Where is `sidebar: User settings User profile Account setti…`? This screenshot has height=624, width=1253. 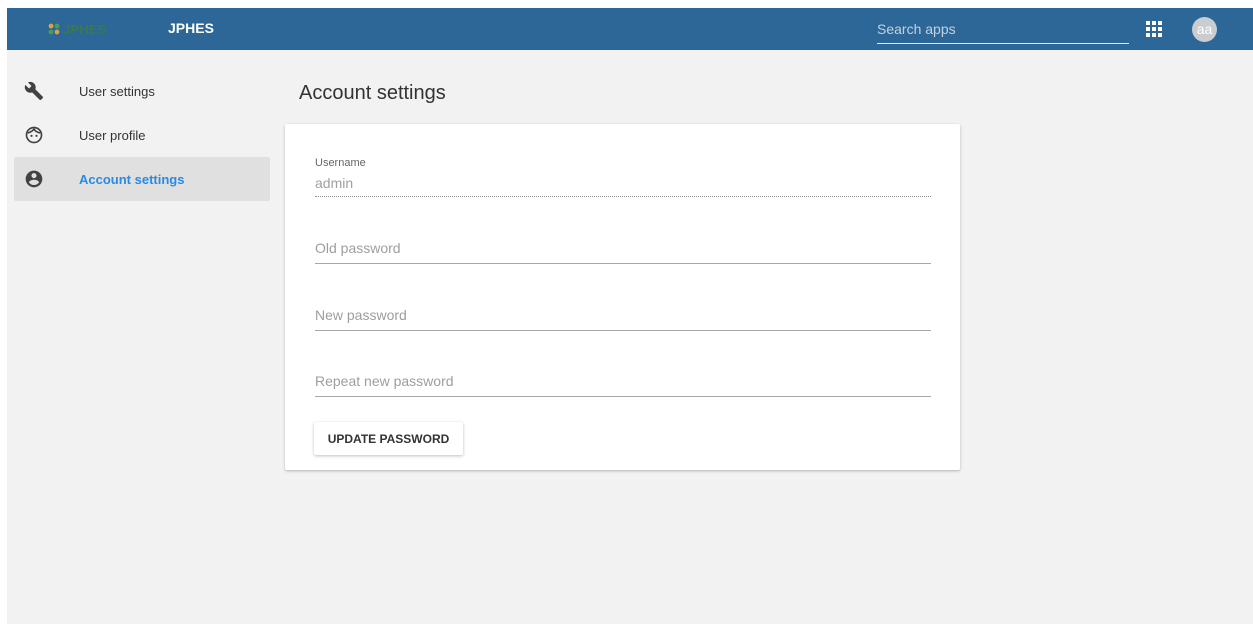 sidebar: User settings User profile Account setti… is located at coordinates (142, 135).